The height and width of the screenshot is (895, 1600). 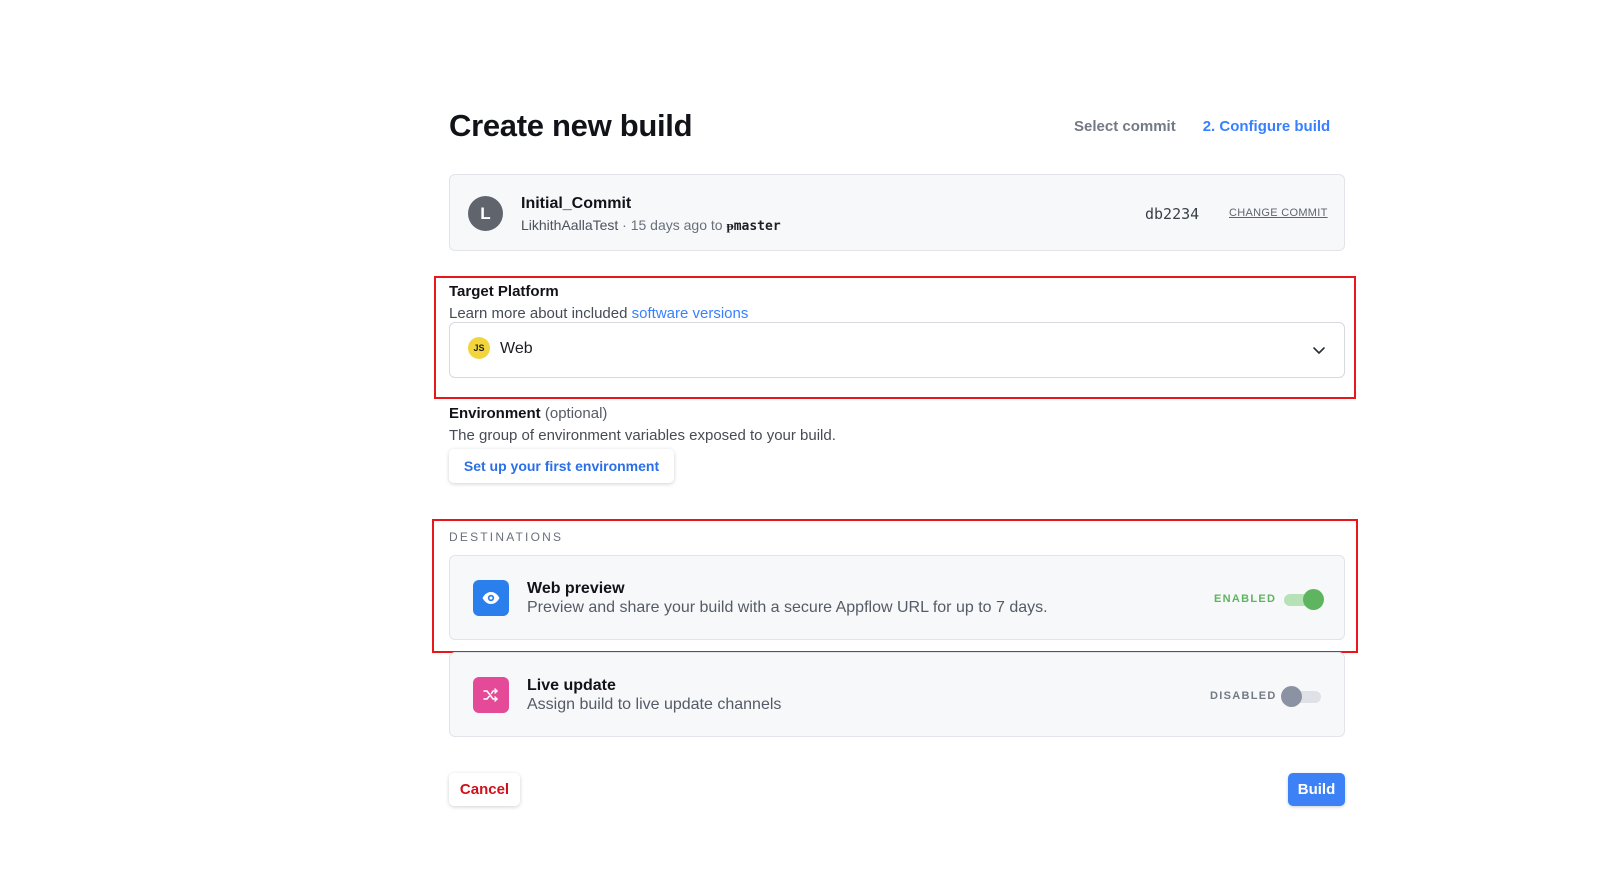 I want to click on web-preview-status: ENABLED, so click(x=1245, y=599).